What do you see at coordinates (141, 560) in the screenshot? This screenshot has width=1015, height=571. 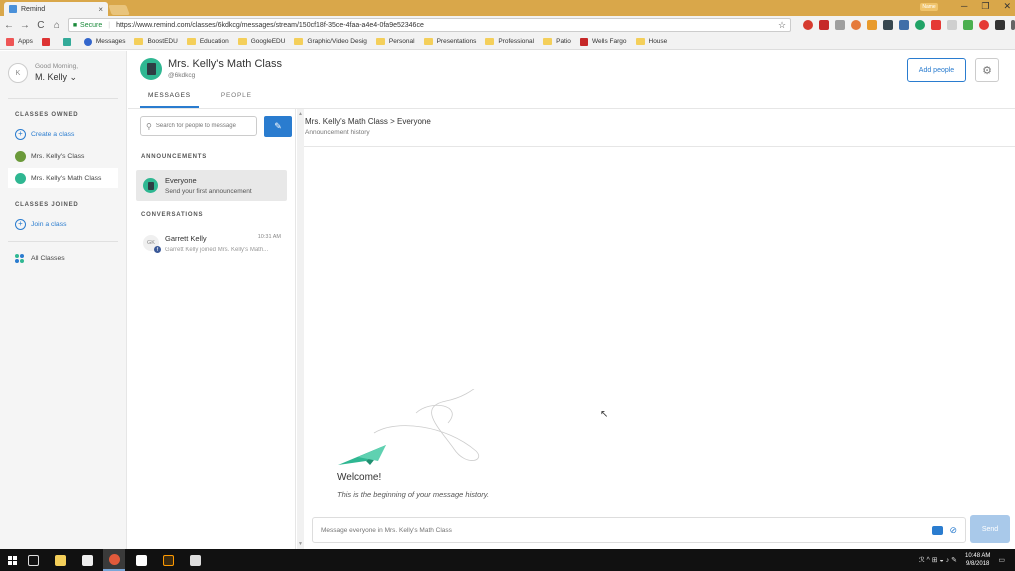 I see `notes-app-icon` at bounding box center [141, 560].